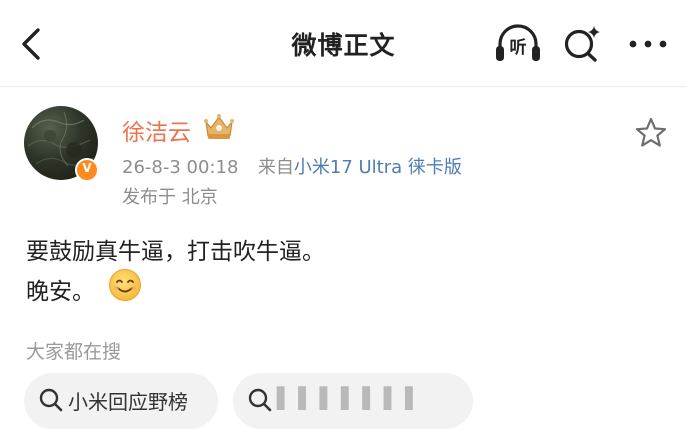  I want to click on emoji-icon, so click(125, 285).